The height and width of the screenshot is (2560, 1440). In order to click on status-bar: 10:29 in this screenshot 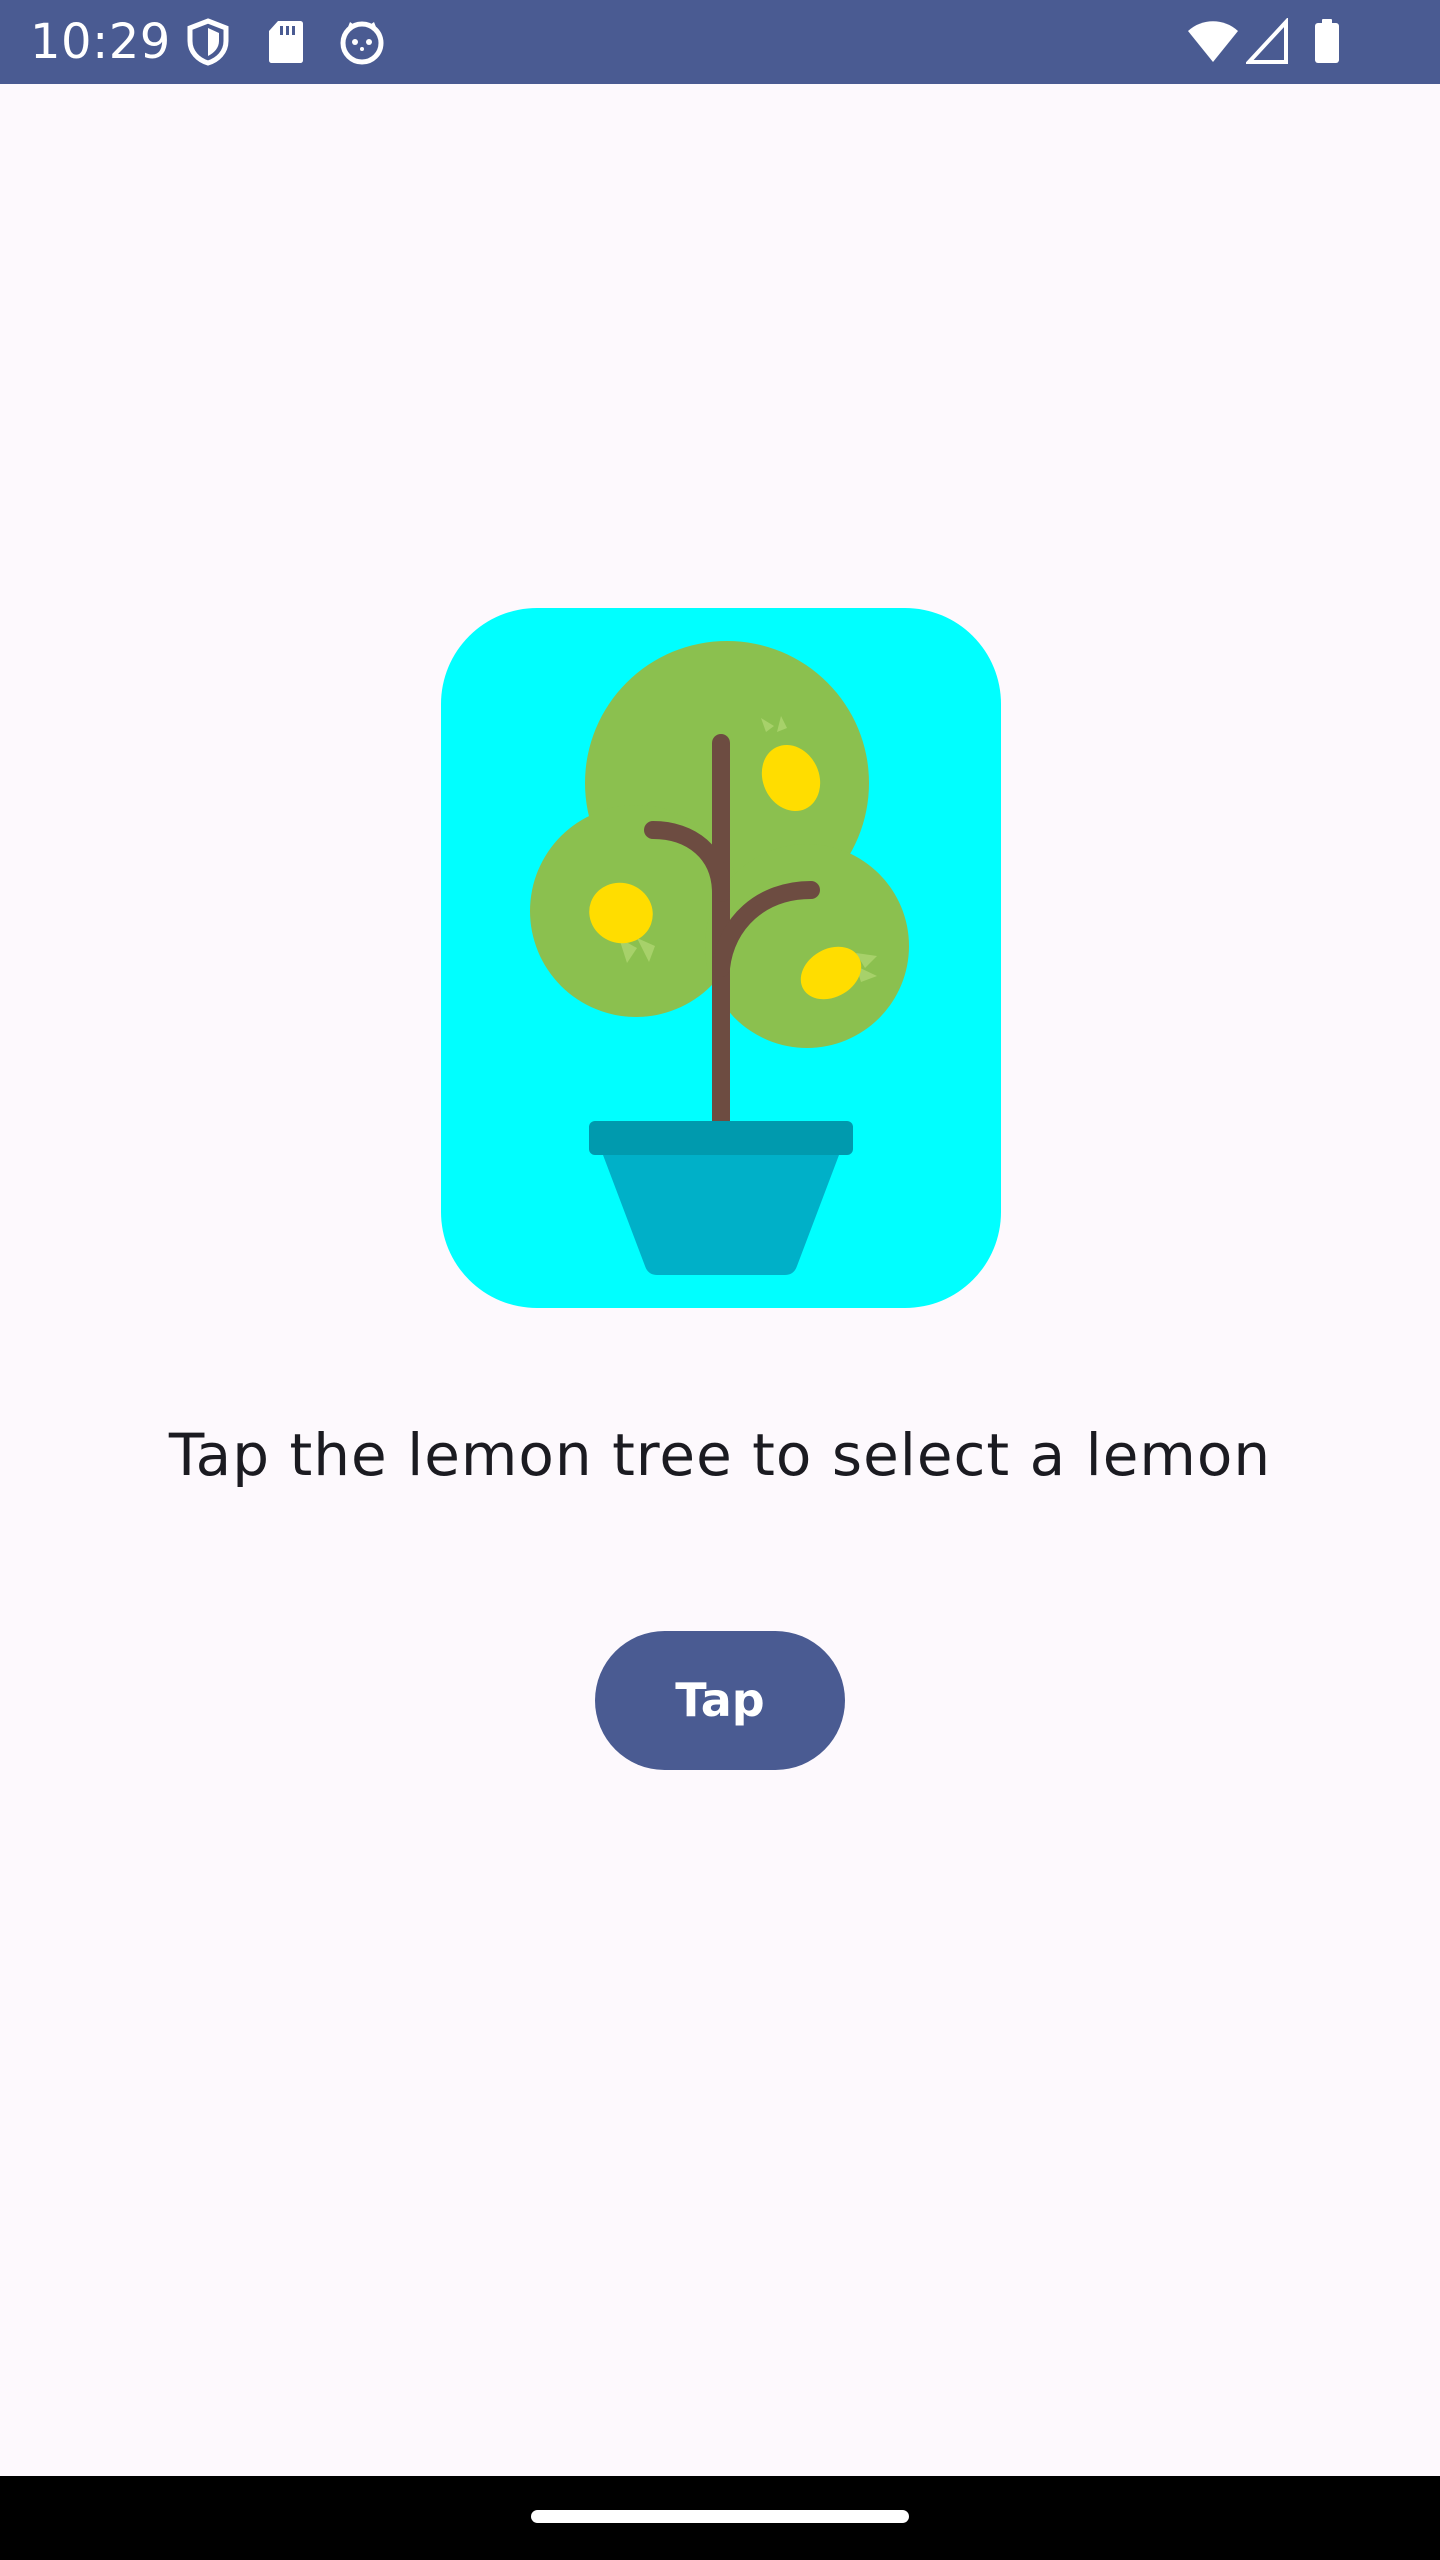, I will do `click(720, 42)`.